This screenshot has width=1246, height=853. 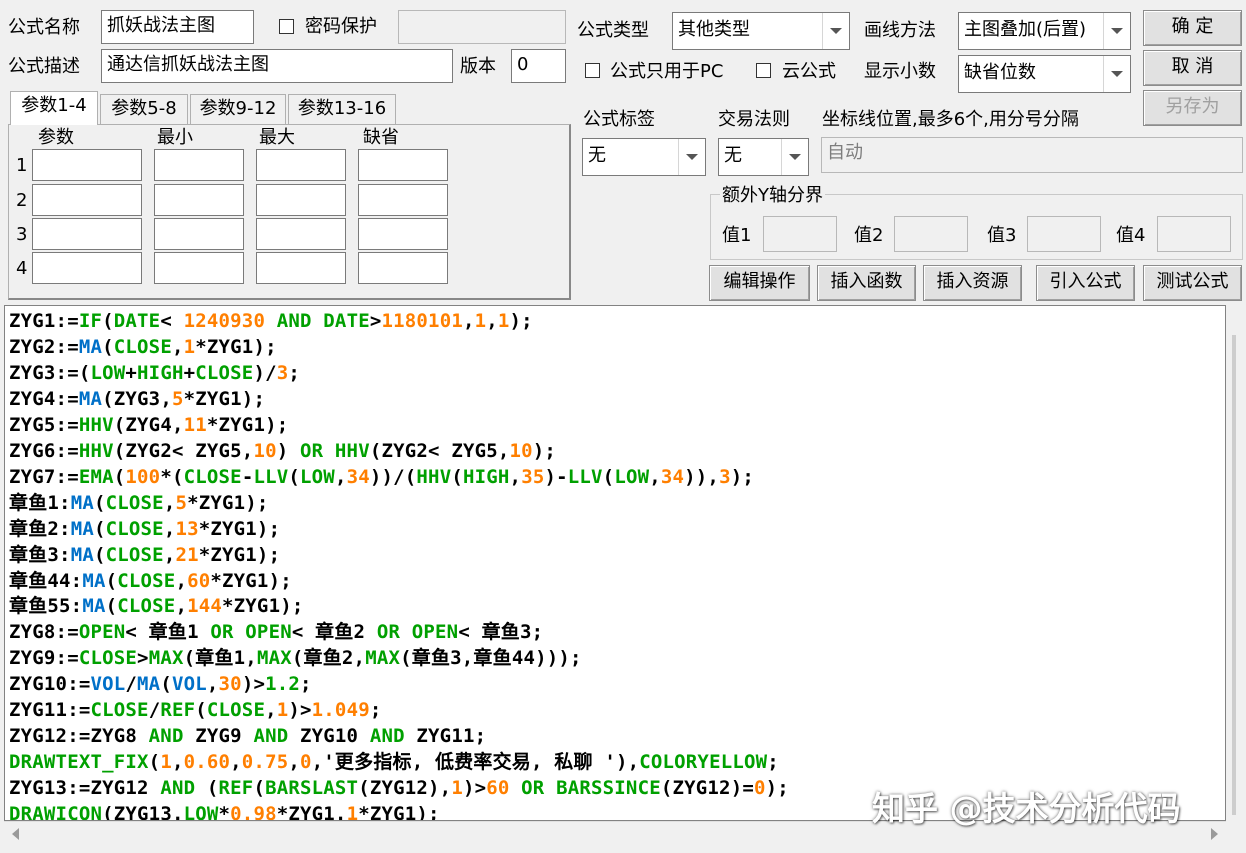 I want to click on tab-params-13-16: 参数13-16, so click(x=342, y=109).